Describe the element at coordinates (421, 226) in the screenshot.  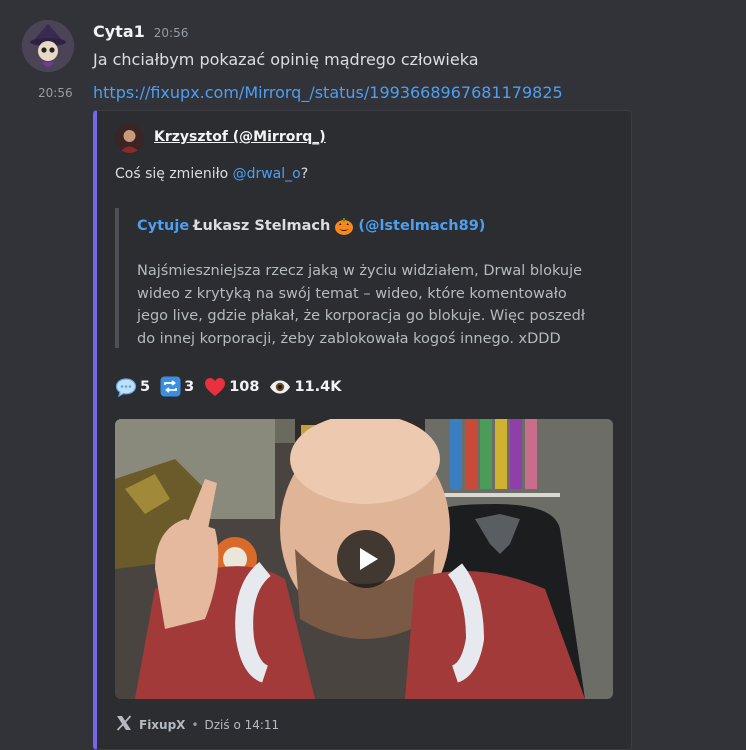
I see `quote-author-handle: (@lstelmach89)` at that location.